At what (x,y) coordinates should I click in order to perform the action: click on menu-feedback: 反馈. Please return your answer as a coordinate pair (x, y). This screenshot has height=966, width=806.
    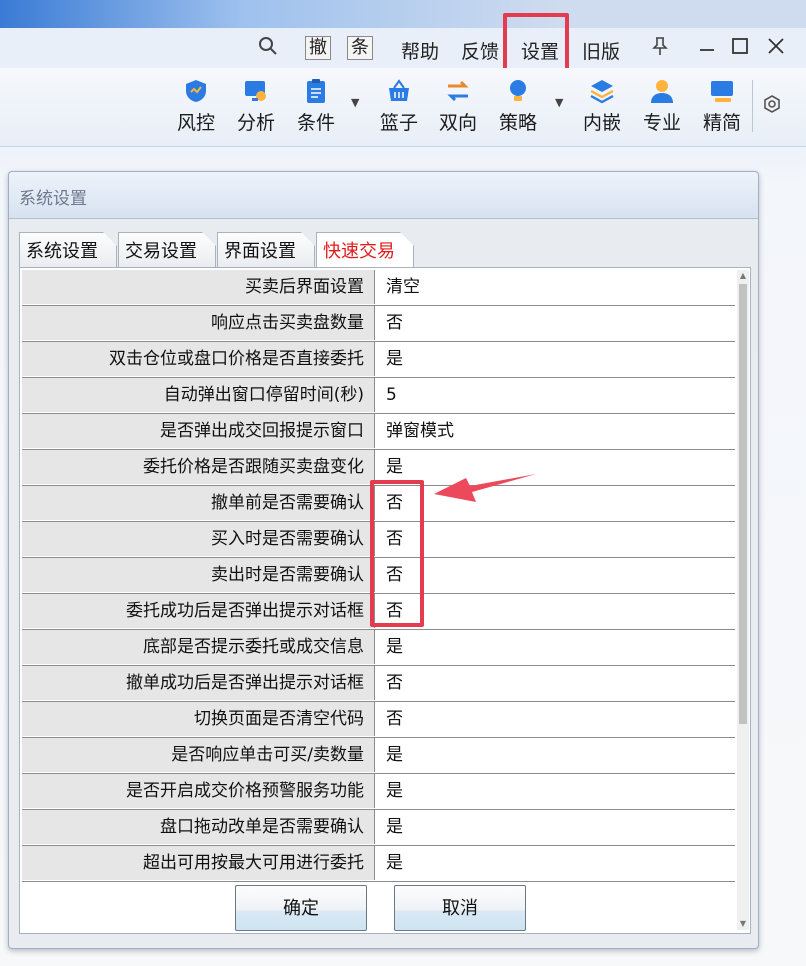
    Looking at the image, I should click on (480, 50).